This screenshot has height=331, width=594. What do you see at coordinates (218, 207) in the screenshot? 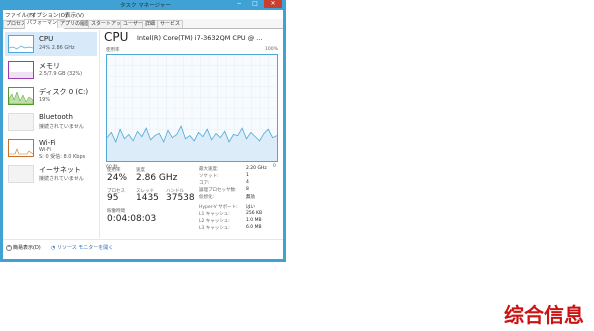
I see `info-label-hyperv: Hyper-V サポート:` at bounding box center [218, 207].